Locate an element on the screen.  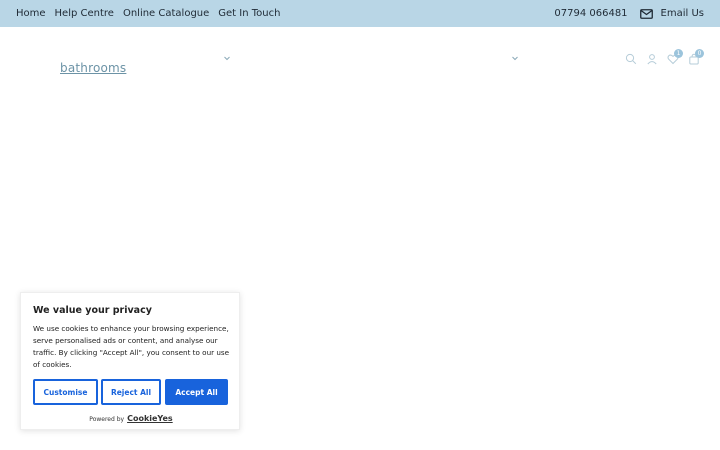
search-icon is located at coordinates (631, 59).